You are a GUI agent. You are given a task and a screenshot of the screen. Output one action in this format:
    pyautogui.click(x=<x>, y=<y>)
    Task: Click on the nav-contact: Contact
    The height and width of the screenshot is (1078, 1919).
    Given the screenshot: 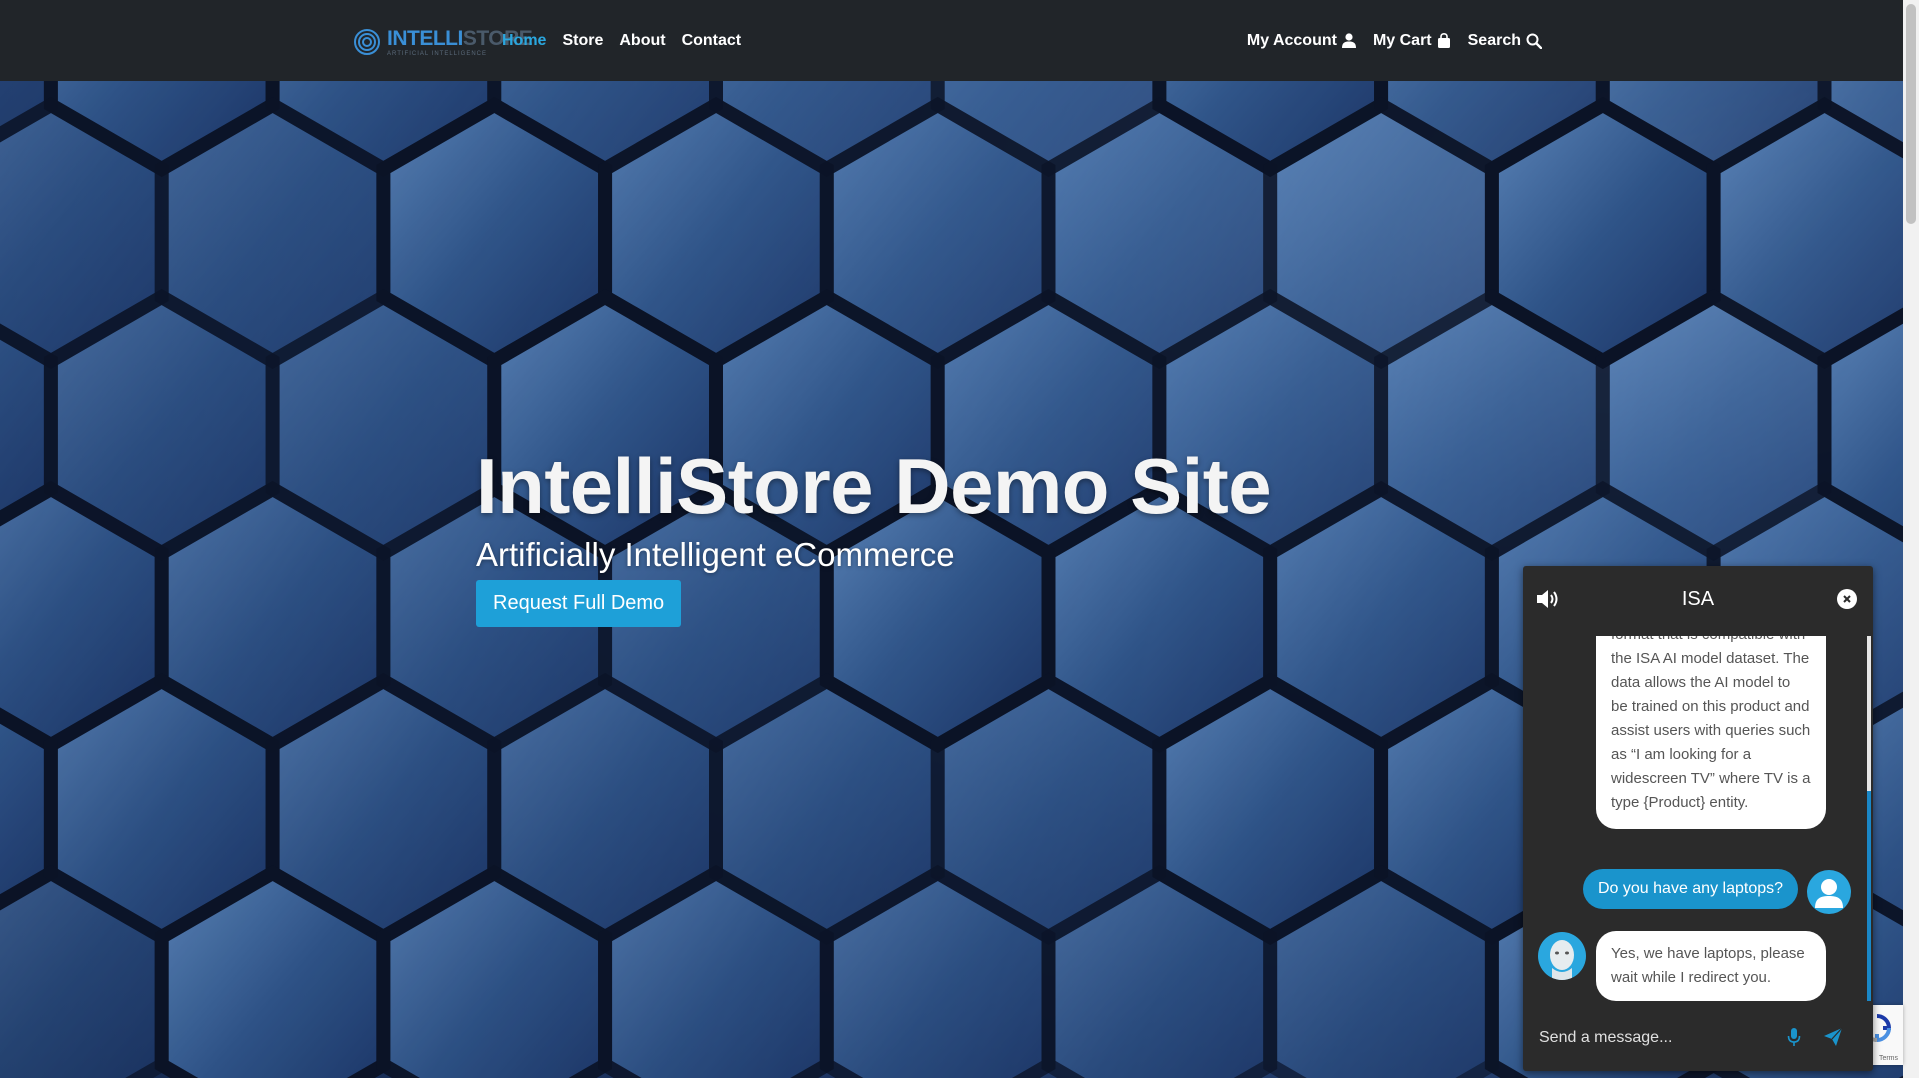 What is the action you would take?
    pyautogui.click(x=712, y=41)
    